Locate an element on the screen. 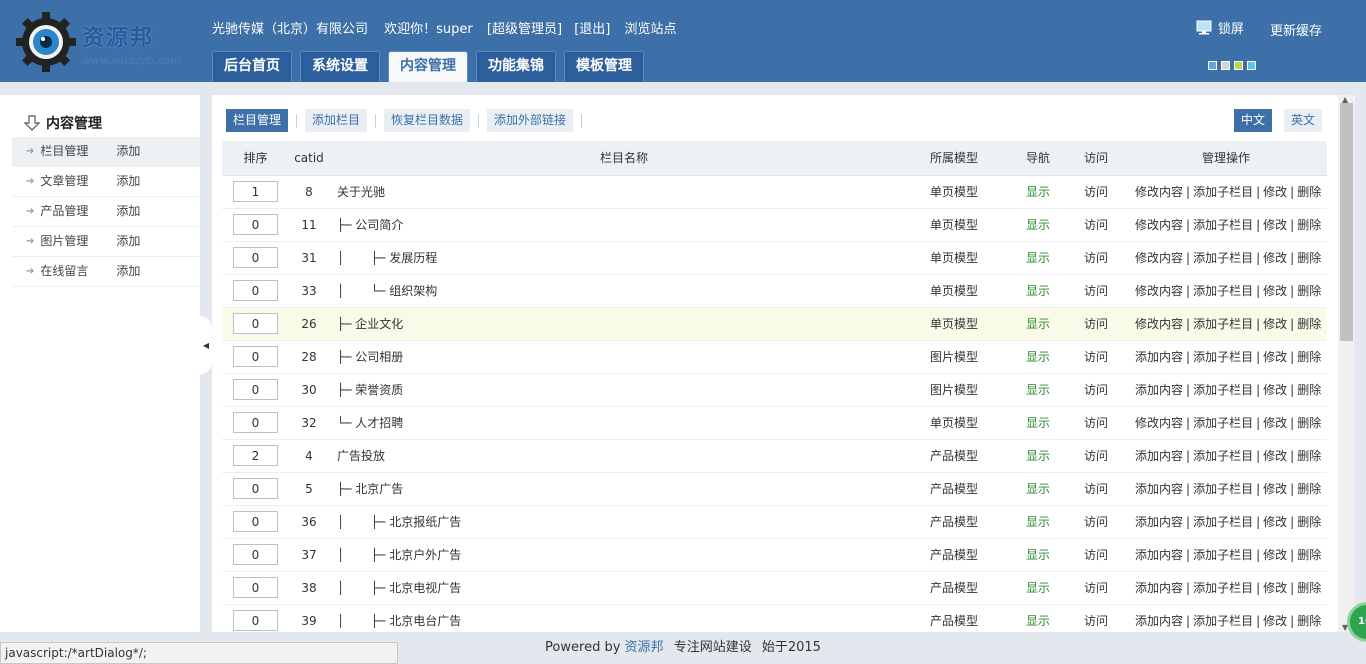 Image resolution: width=1366 pixels, height=664 pixels. footer-brand-link: 资源邦 is located at coordinates (644, 647).